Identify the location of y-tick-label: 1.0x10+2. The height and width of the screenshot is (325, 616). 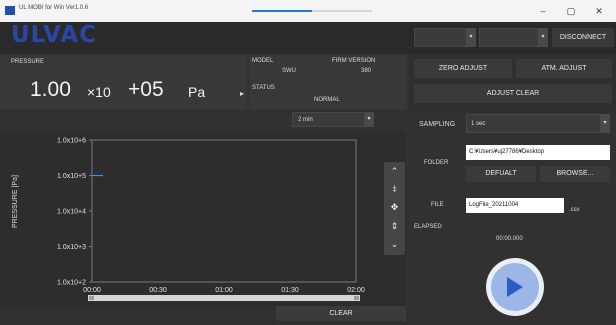
(71, 283).